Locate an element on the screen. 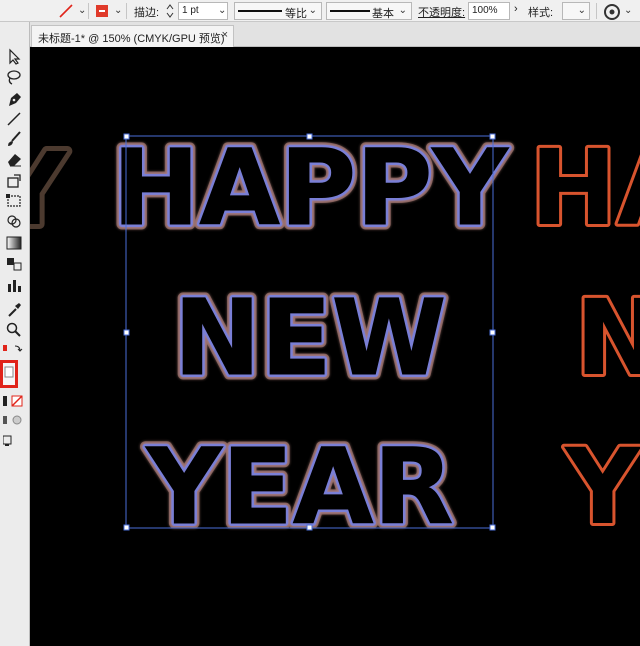  resize-handle-top-left is located at coordinates (126, 136).